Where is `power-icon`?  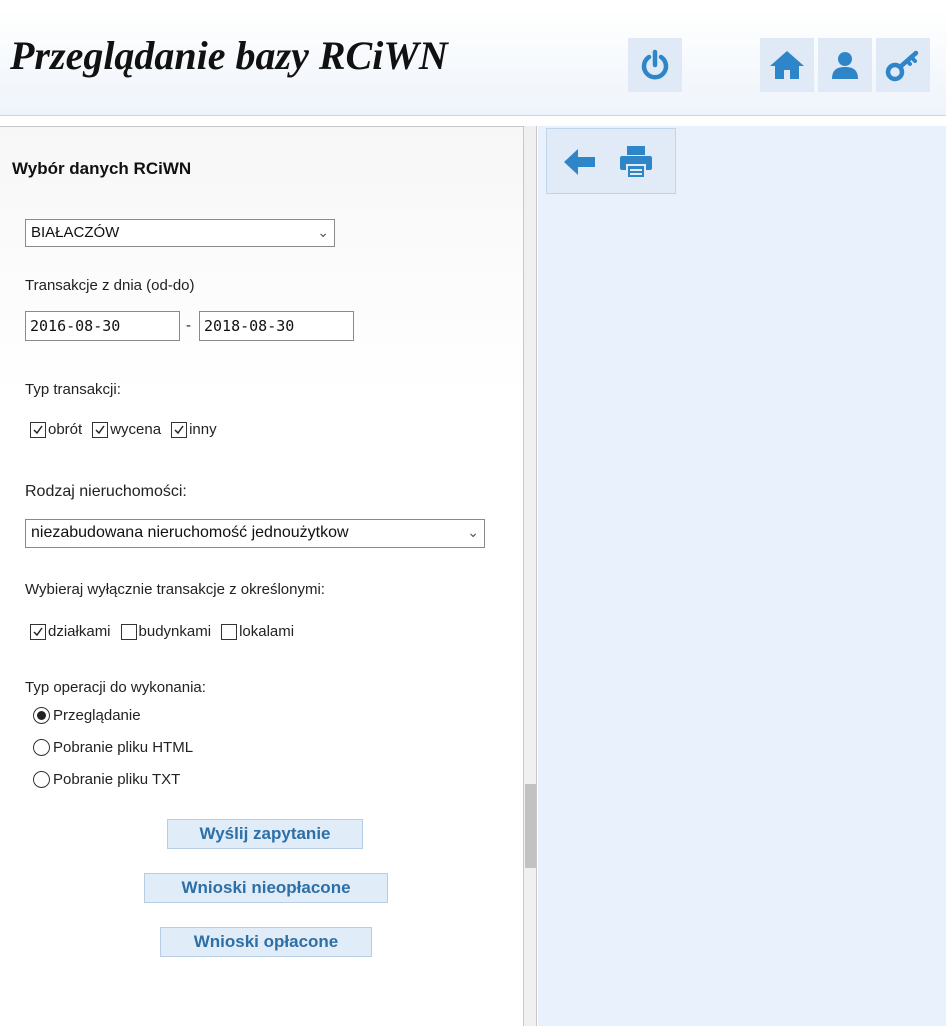 power-icon is located at coordinates (655, 64).